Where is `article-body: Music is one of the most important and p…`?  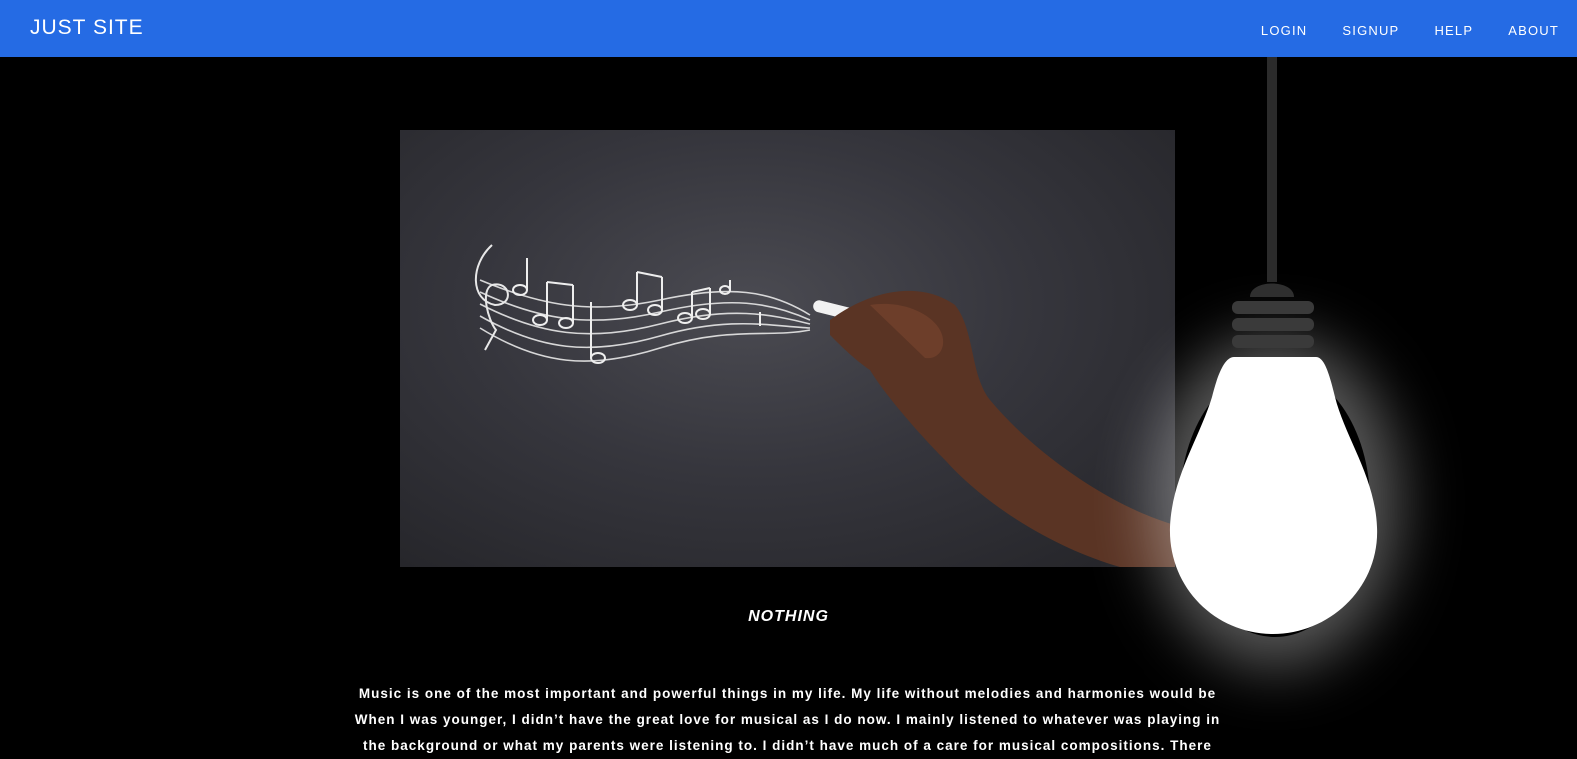
article-body: Music is one of the most important and p… is located at coordinates (787, 720).